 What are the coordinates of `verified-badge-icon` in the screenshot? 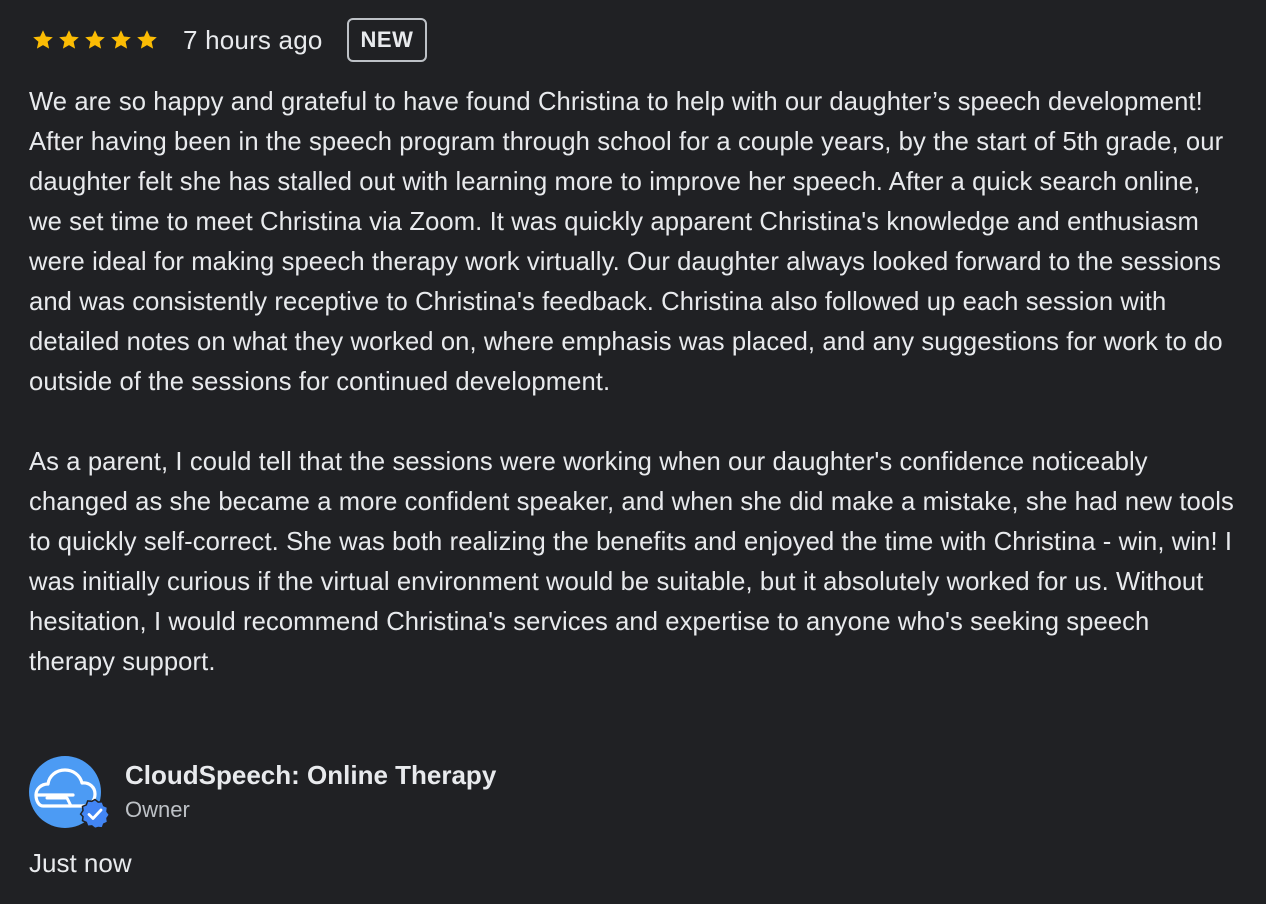 It's located at (95, 814).